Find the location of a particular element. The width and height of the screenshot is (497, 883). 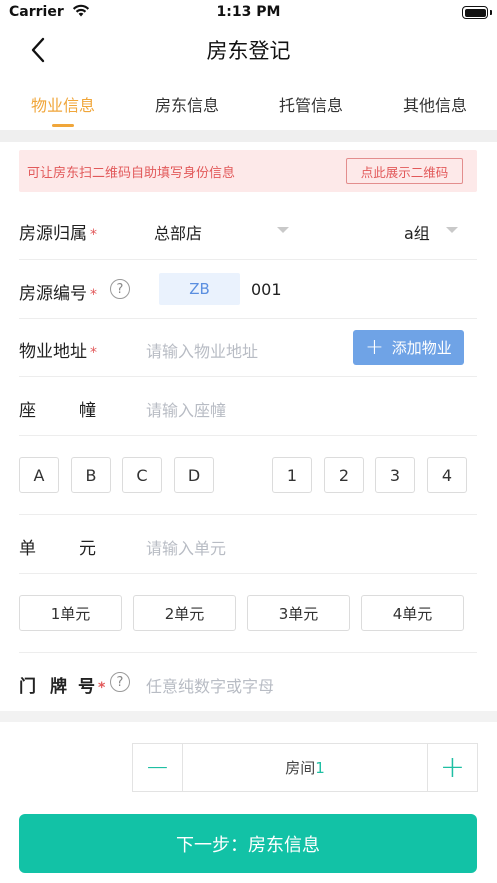

building-chip-c: C is located at coordinates (142, 475).